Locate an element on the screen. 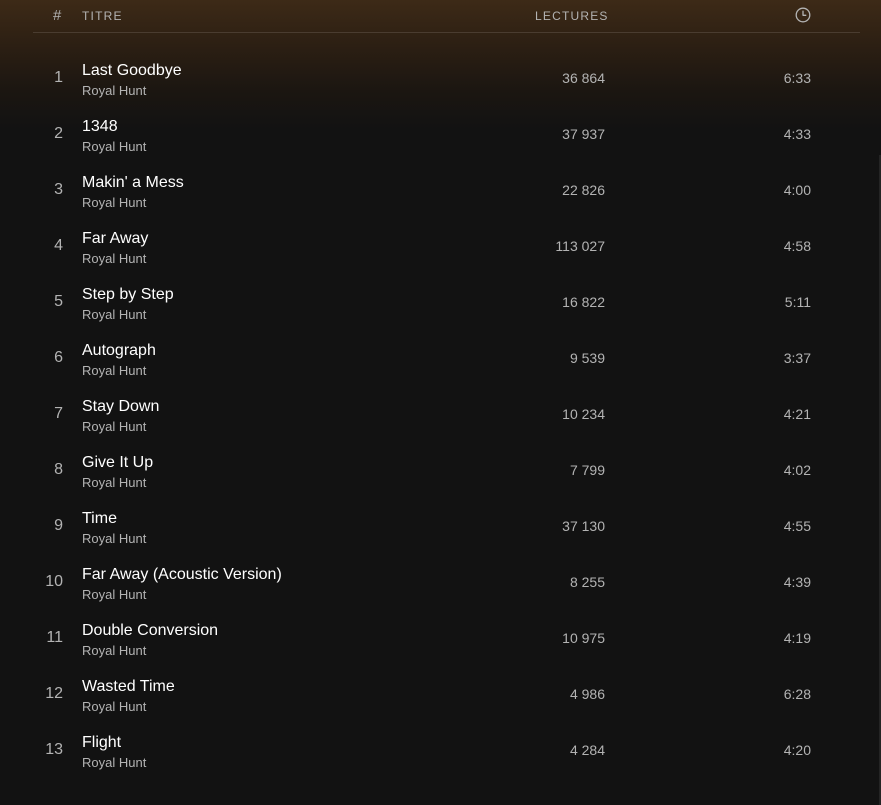 This screenshot has height=805, width=881. track-play-count: 7 799 is located at coordinates (587, 470).